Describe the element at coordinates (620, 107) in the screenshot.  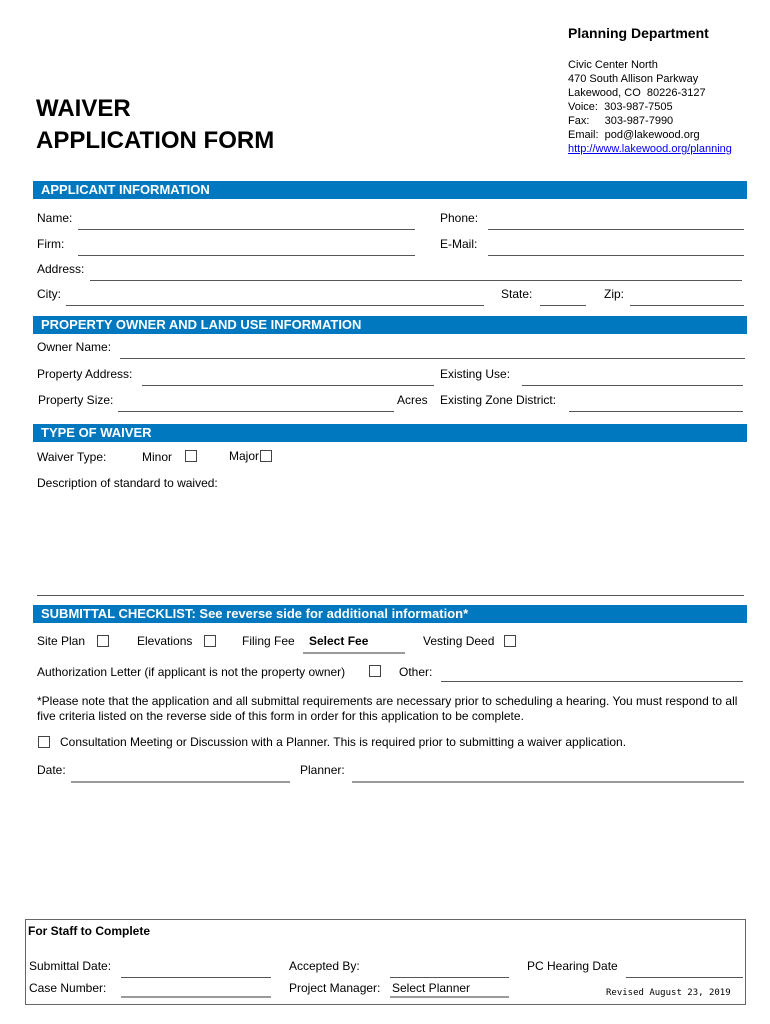
I see `voice-line: Voice: 303-987-7505` at that location.